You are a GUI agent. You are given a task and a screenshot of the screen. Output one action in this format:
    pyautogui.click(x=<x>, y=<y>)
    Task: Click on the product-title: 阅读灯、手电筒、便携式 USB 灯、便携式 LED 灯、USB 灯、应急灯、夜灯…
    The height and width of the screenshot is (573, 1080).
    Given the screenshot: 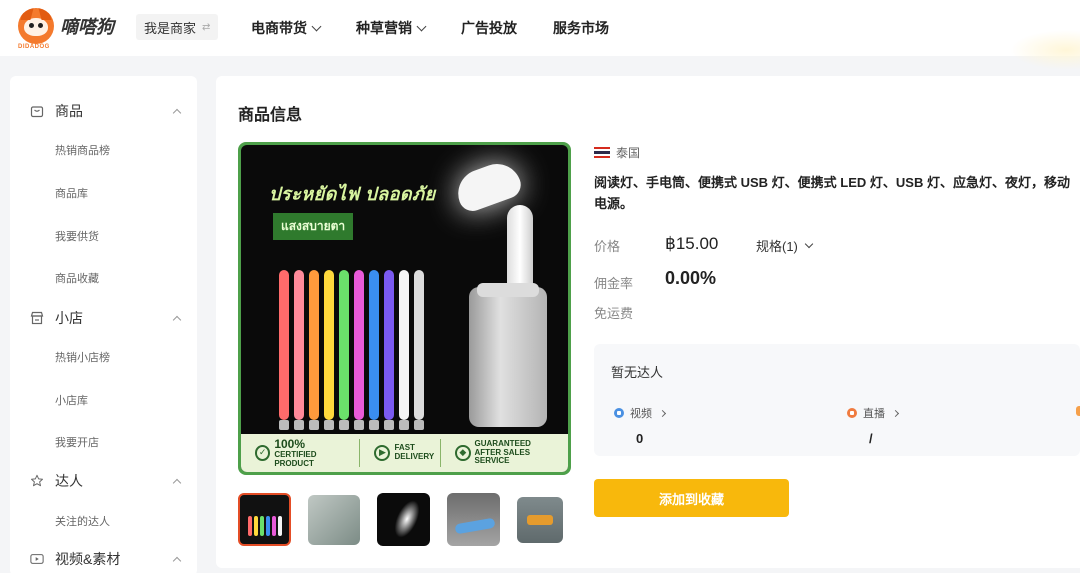 What is the action you would take?
    pyautogui.click(x=832, y=193)
    